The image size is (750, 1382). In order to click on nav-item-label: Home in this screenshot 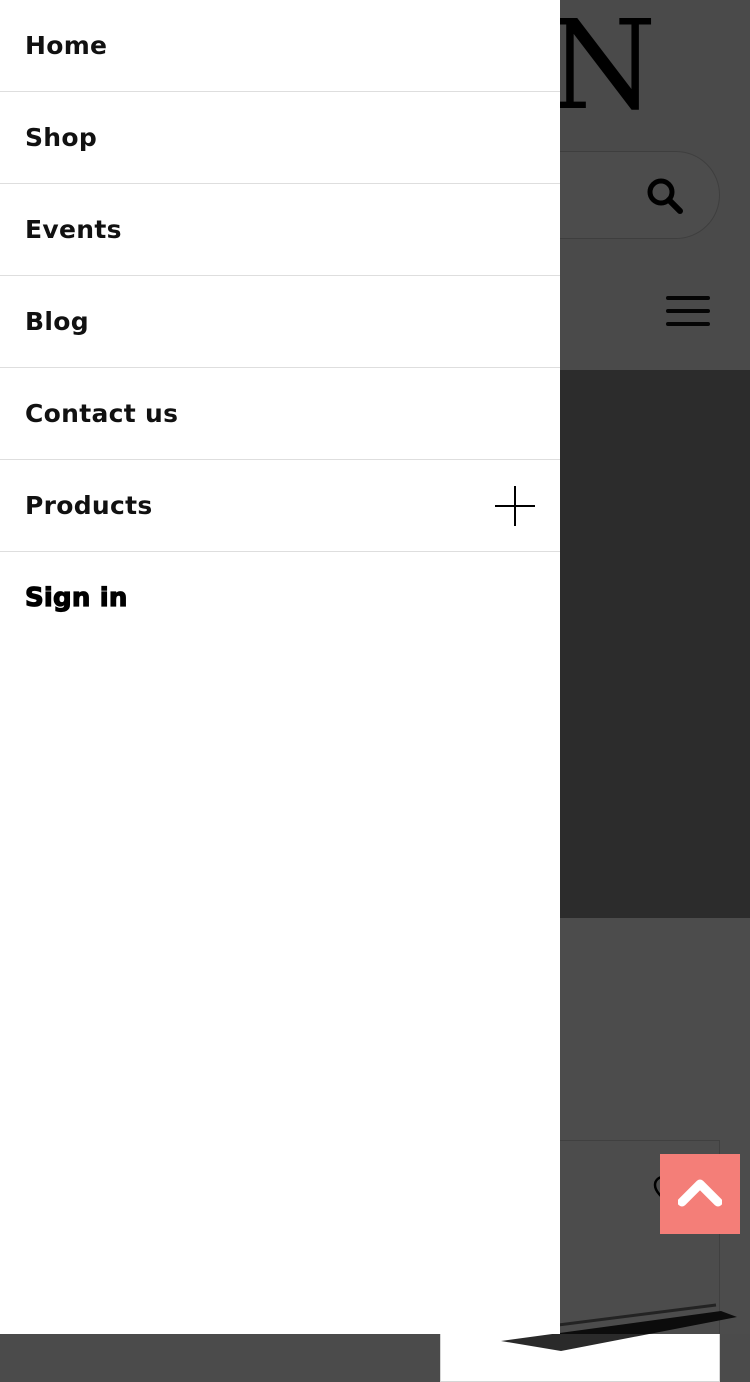, I will do `click(66, 45)`.